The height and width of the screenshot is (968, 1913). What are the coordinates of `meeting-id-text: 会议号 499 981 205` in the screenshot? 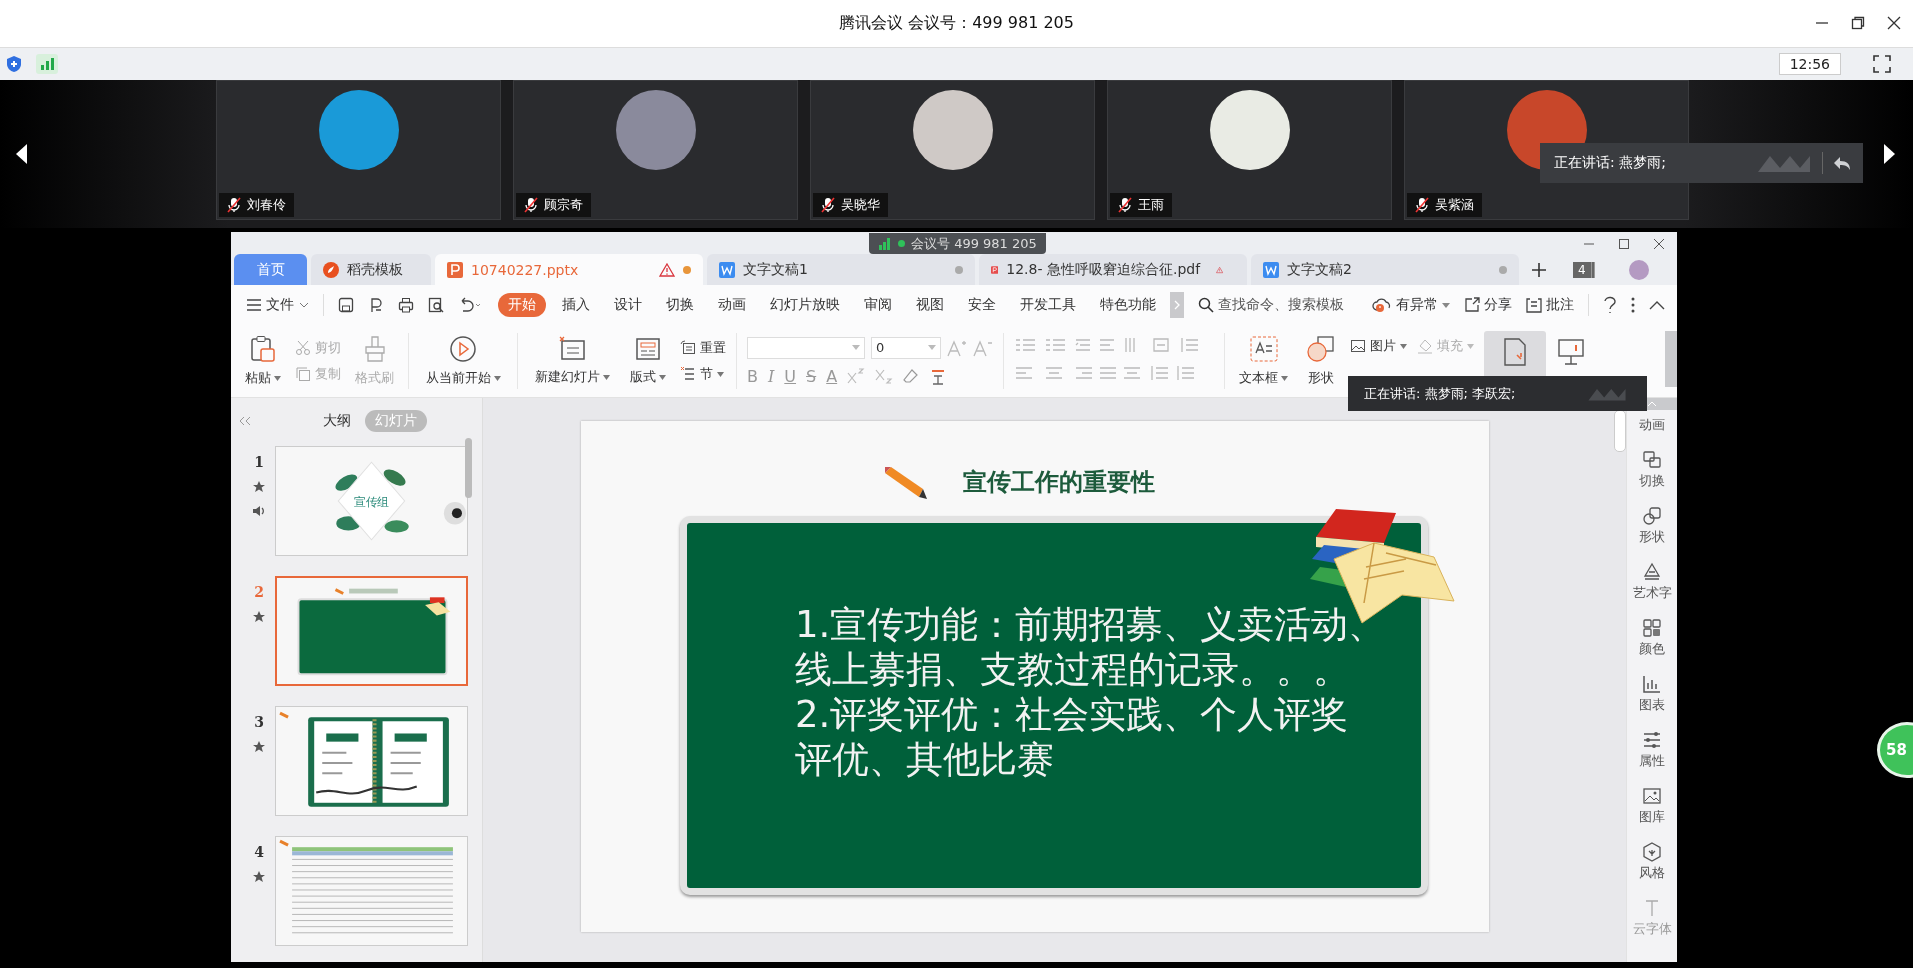 It's located at (974, 243).